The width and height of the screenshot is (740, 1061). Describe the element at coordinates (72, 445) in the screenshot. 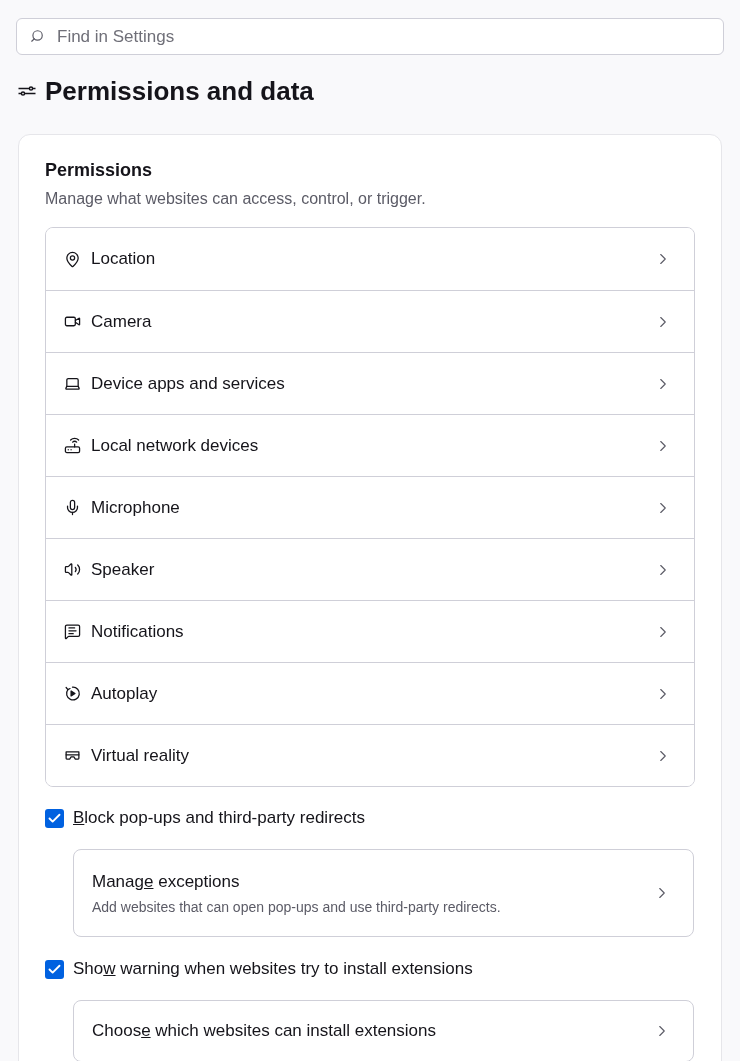

I see `router-icon` at that location.